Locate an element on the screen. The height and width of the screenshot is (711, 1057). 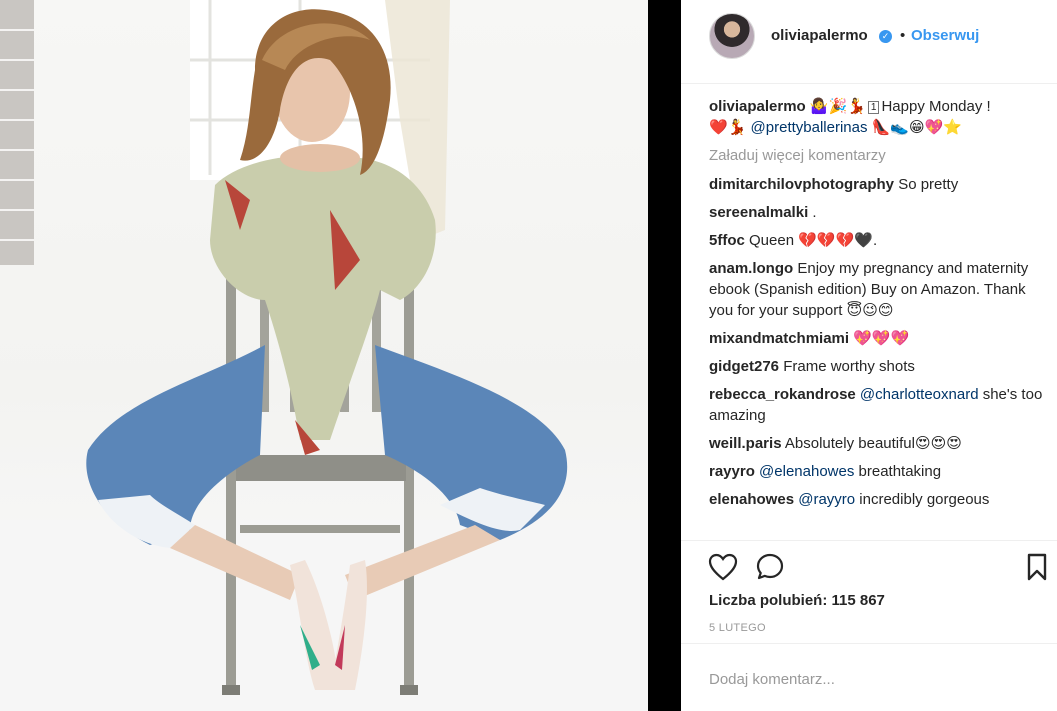
comment-item: 5ffoc Queen 💔💔💔🖤. is located at coordinates (876, 240).